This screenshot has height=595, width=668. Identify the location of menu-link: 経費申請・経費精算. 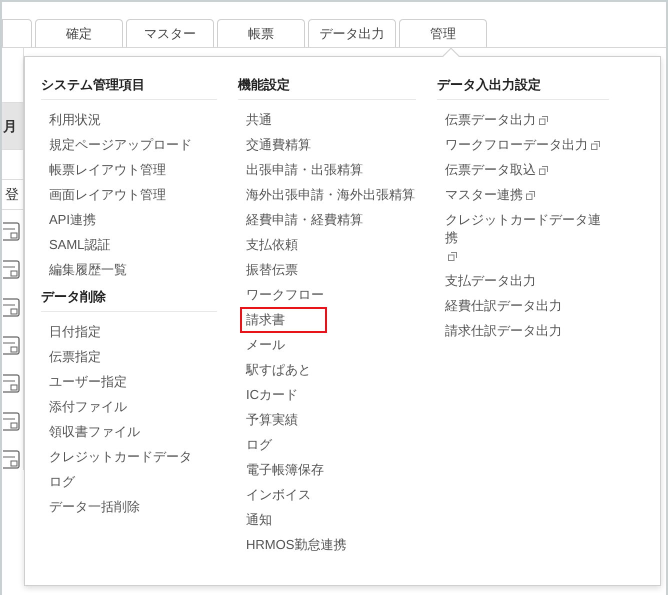
(304, 219).